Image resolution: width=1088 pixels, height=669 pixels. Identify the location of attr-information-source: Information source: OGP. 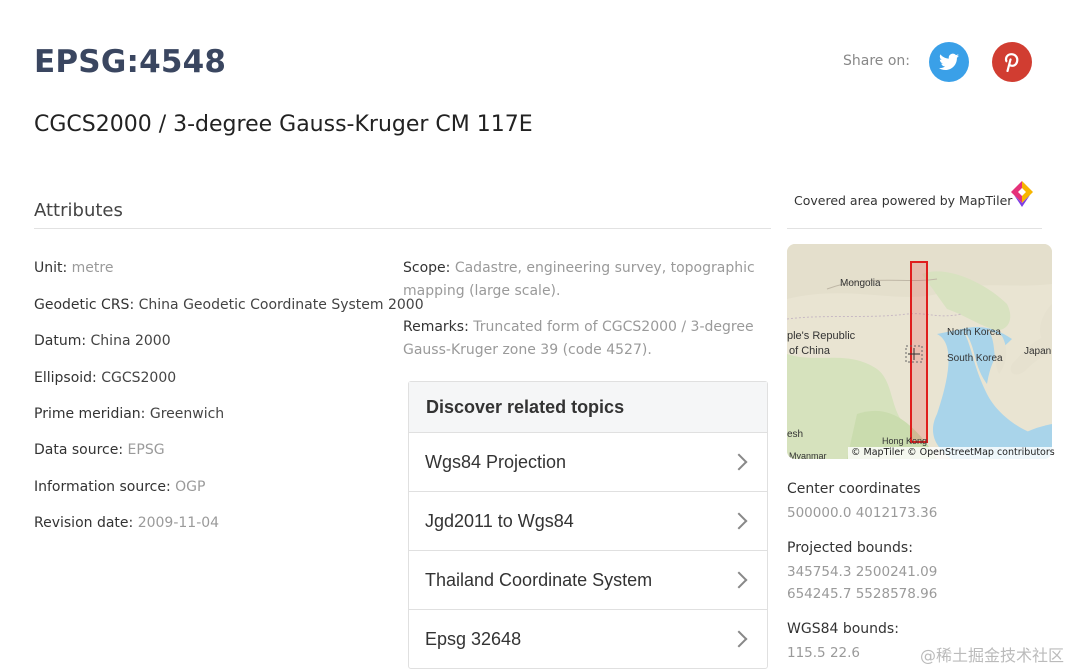
(119, 487).